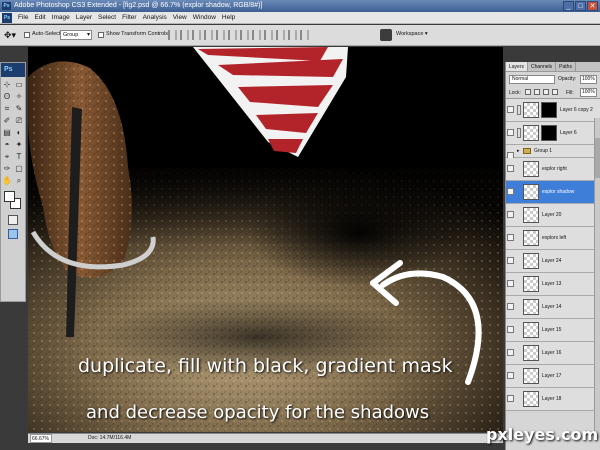 The image size is (600, 450). Describe the element at coordinates (265, 438) in the screenshot. I see `status-bar: 66.67% Doc: 14.7M/116.4M` at that location.